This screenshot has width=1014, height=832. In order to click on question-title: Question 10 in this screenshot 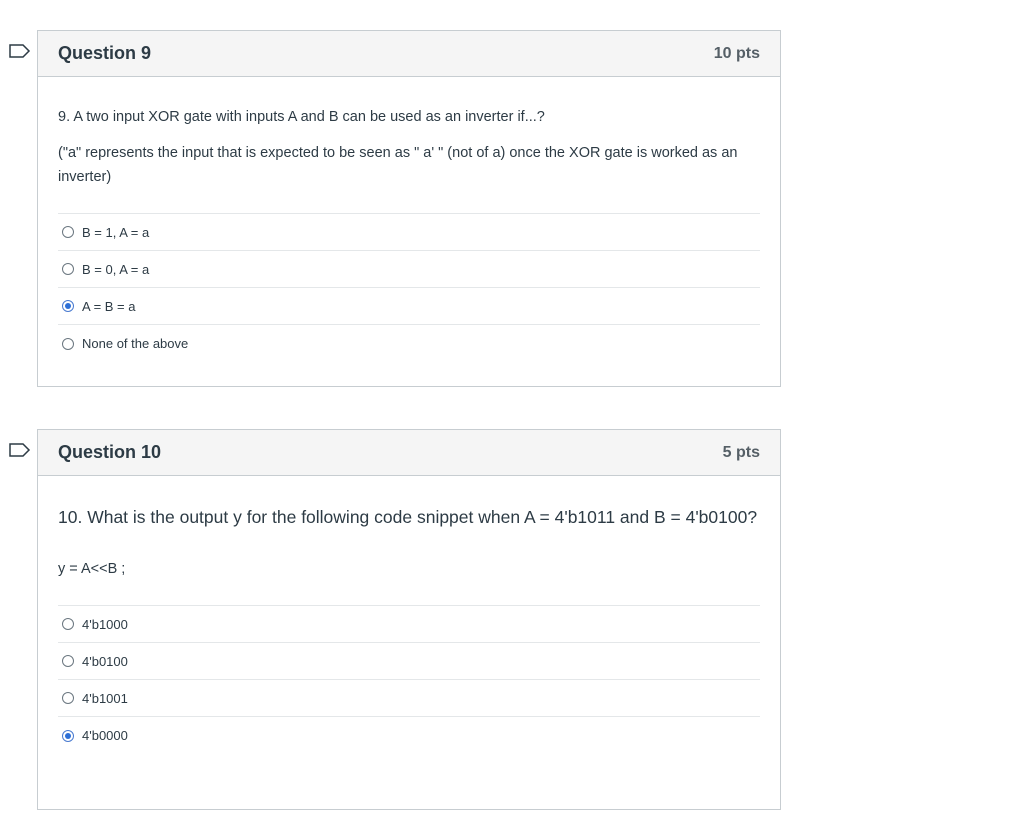, I will do `click(110, 452)`.